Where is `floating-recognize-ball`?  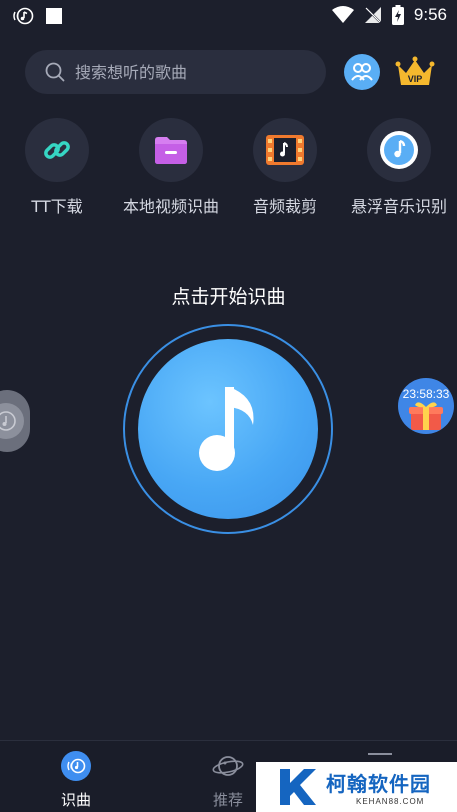 floating-recognize-ball is located at coordinates (15, 421).